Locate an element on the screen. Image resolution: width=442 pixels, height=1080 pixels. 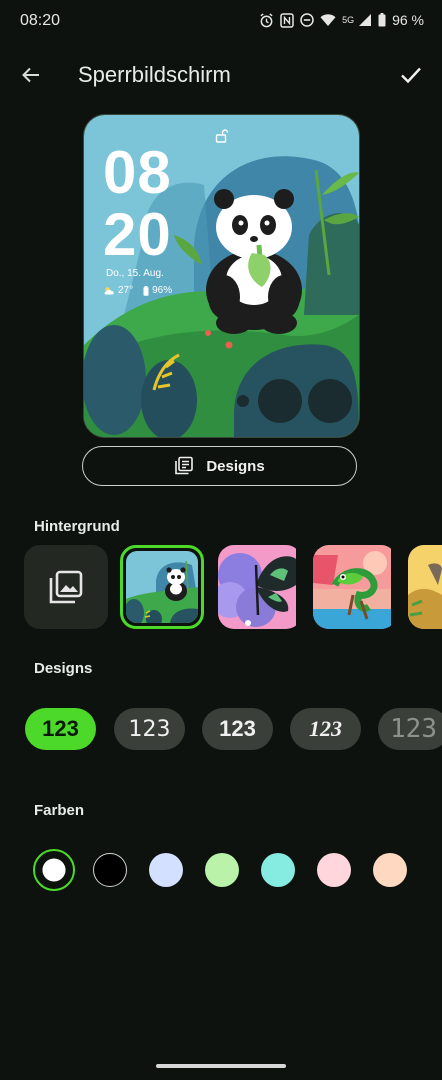
preview-battery: 96% is located at coordinates (162, 290).